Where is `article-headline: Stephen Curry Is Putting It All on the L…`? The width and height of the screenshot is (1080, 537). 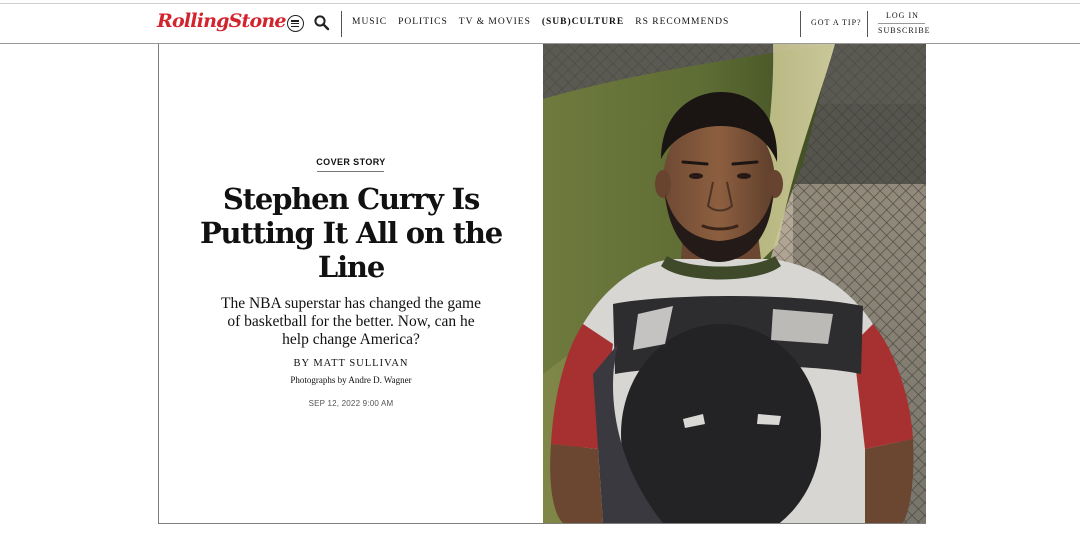 article-headline: Stephen Curry Is Putting It All on the L… is located at coordinates (351, 233).